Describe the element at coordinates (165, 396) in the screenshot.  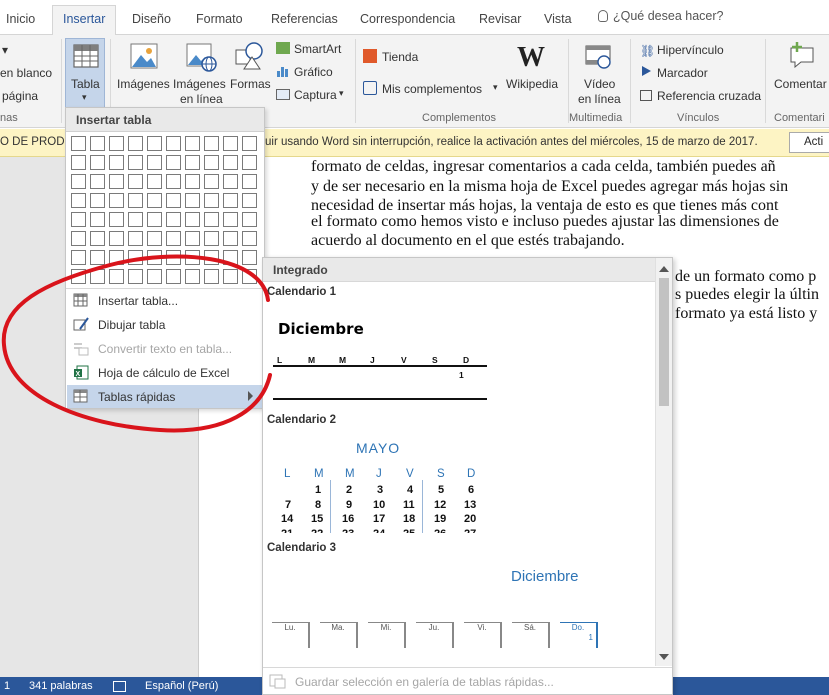
I see `quick-tables-menu-item: Tablas rápidas` at that location.